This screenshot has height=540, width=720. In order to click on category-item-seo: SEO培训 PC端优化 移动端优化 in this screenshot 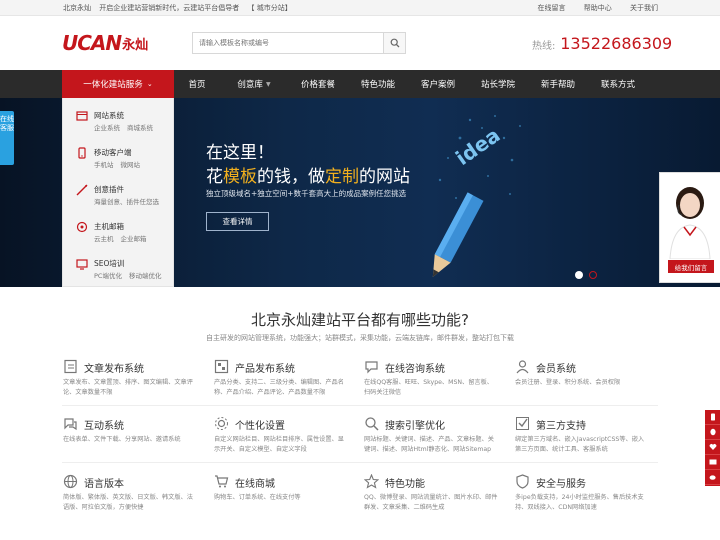, I will do `click(119, 268)`.